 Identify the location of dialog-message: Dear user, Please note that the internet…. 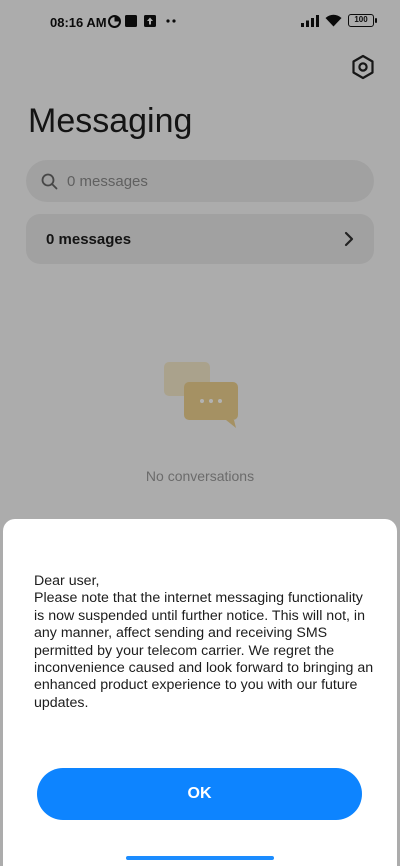
(204, 642).